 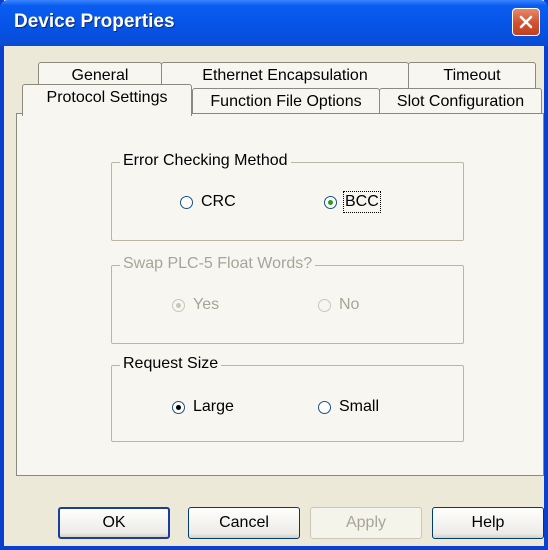 What do you see at coordinates (218, 201) in the screenshot?
I see `radio-crc-label: CRC` at bounding box center [218, 201].